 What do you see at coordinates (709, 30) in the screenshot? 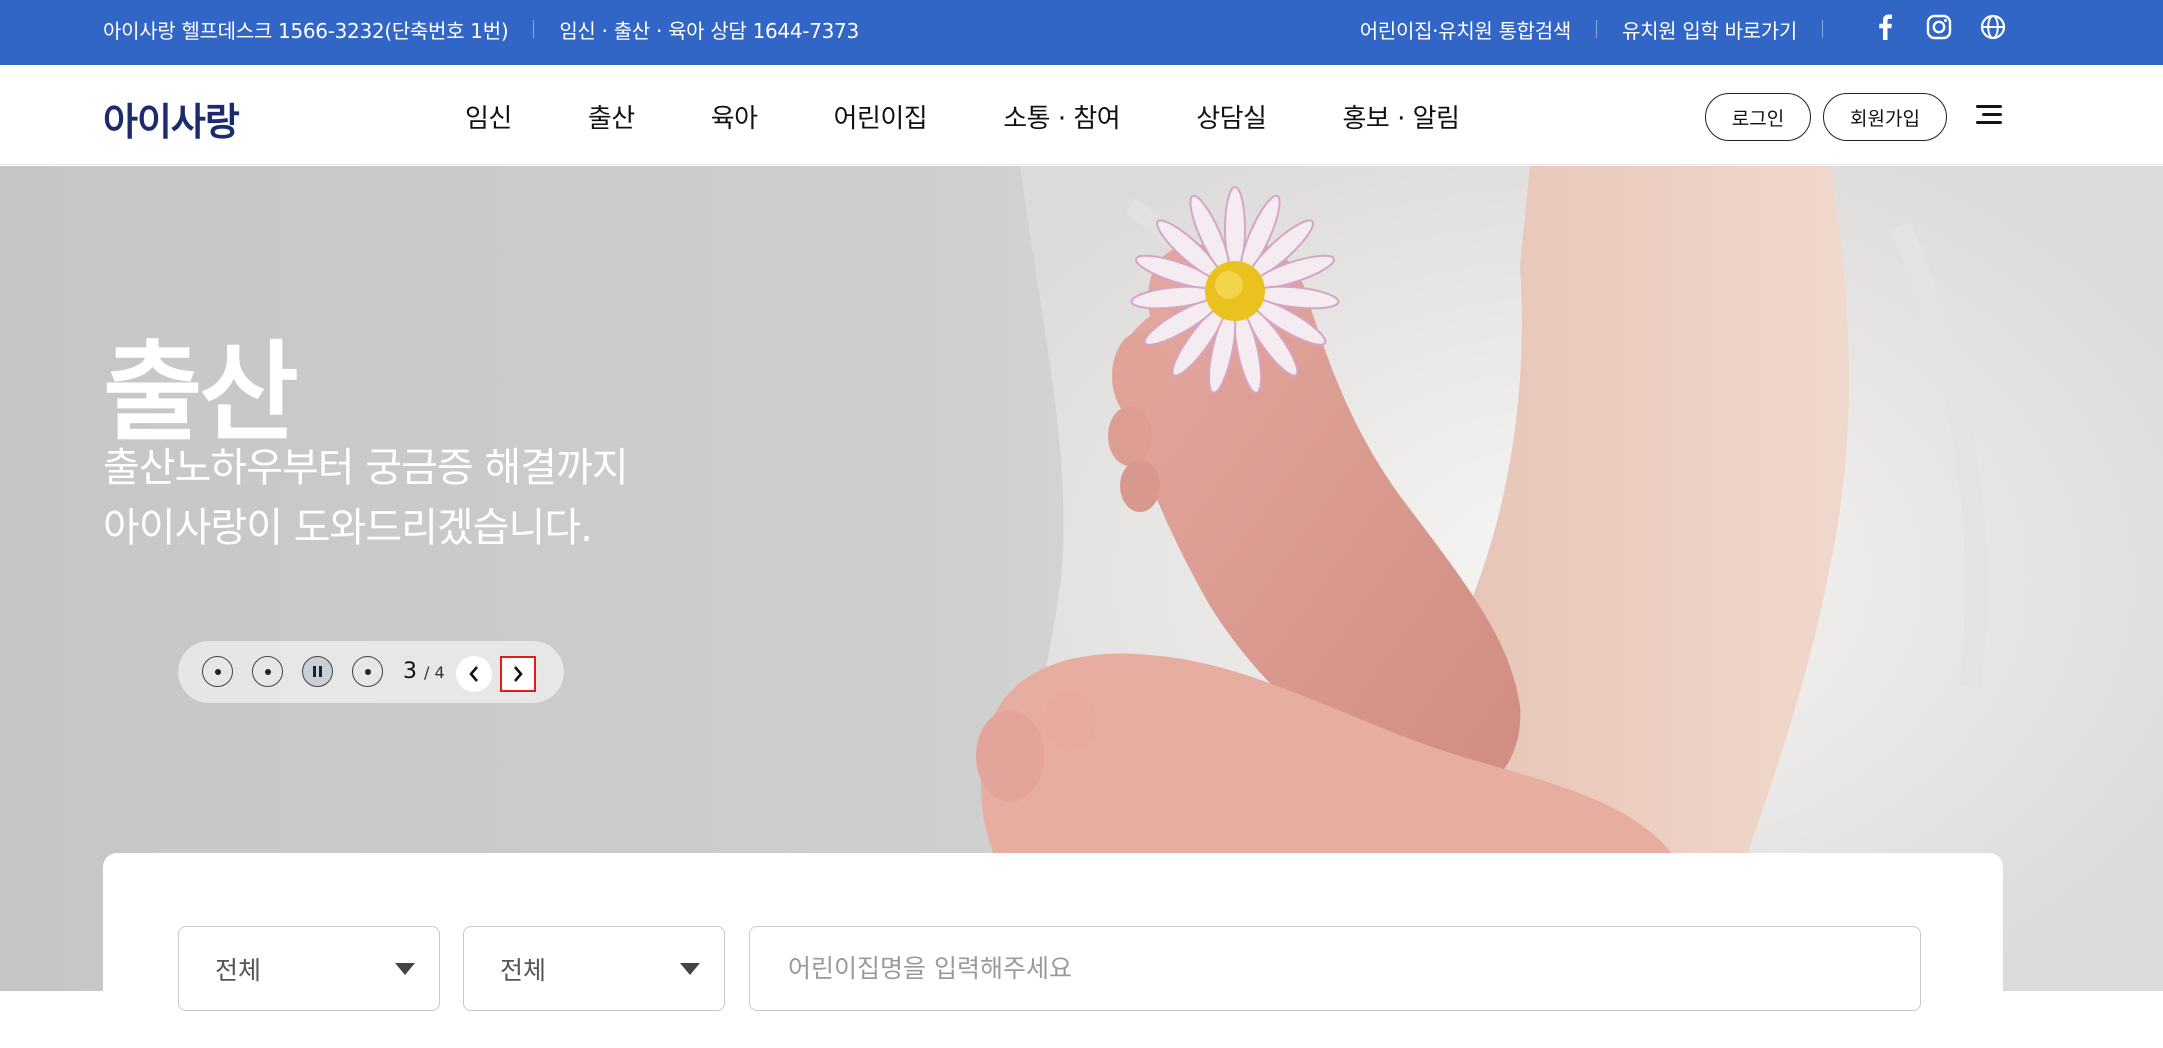
I see `consult-text: 임신 · 출산 · 육아 상담 1644-7373` at bounding box center [709, 30].